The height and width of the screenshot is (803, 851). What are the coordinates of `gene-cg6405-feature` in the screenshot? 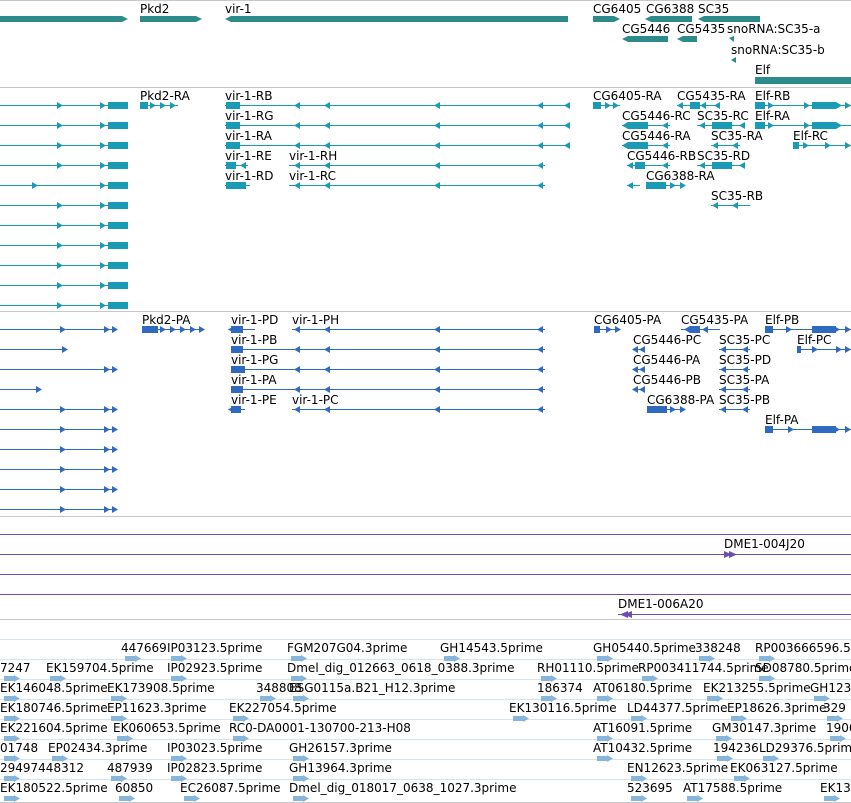 It's located at (606, 19).